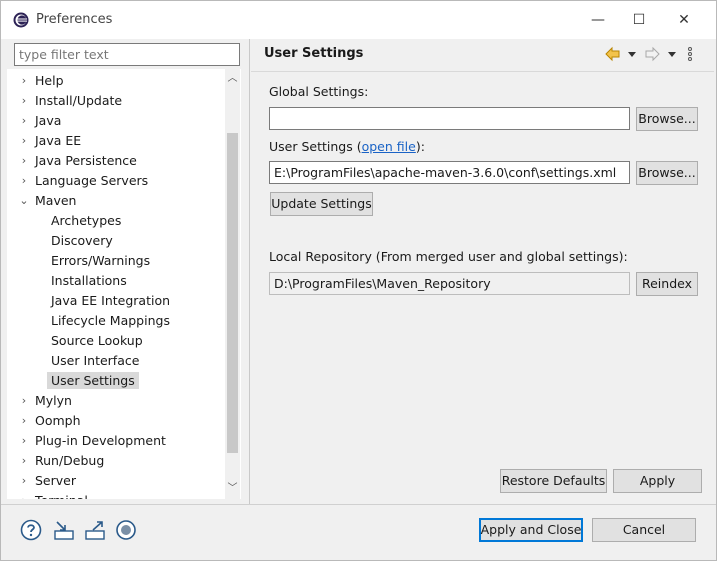 This screenshot has height=561, width=717. I want to click on tree-item: User Interface, so click(95, 361).